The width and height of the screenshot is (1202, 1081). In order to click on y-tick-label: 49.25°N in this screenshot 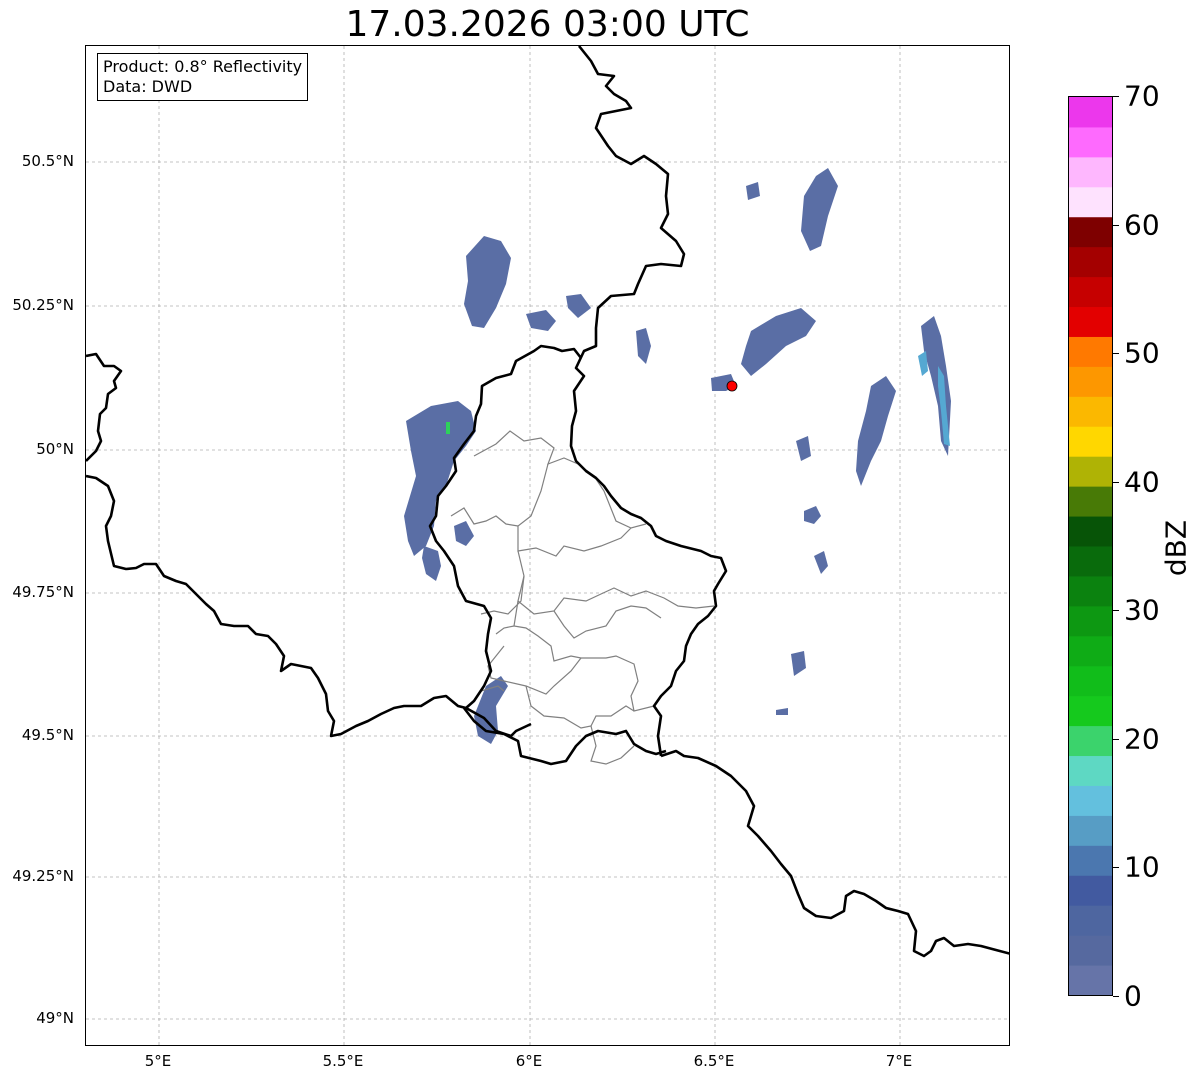, I will do `click(43, 876)`.